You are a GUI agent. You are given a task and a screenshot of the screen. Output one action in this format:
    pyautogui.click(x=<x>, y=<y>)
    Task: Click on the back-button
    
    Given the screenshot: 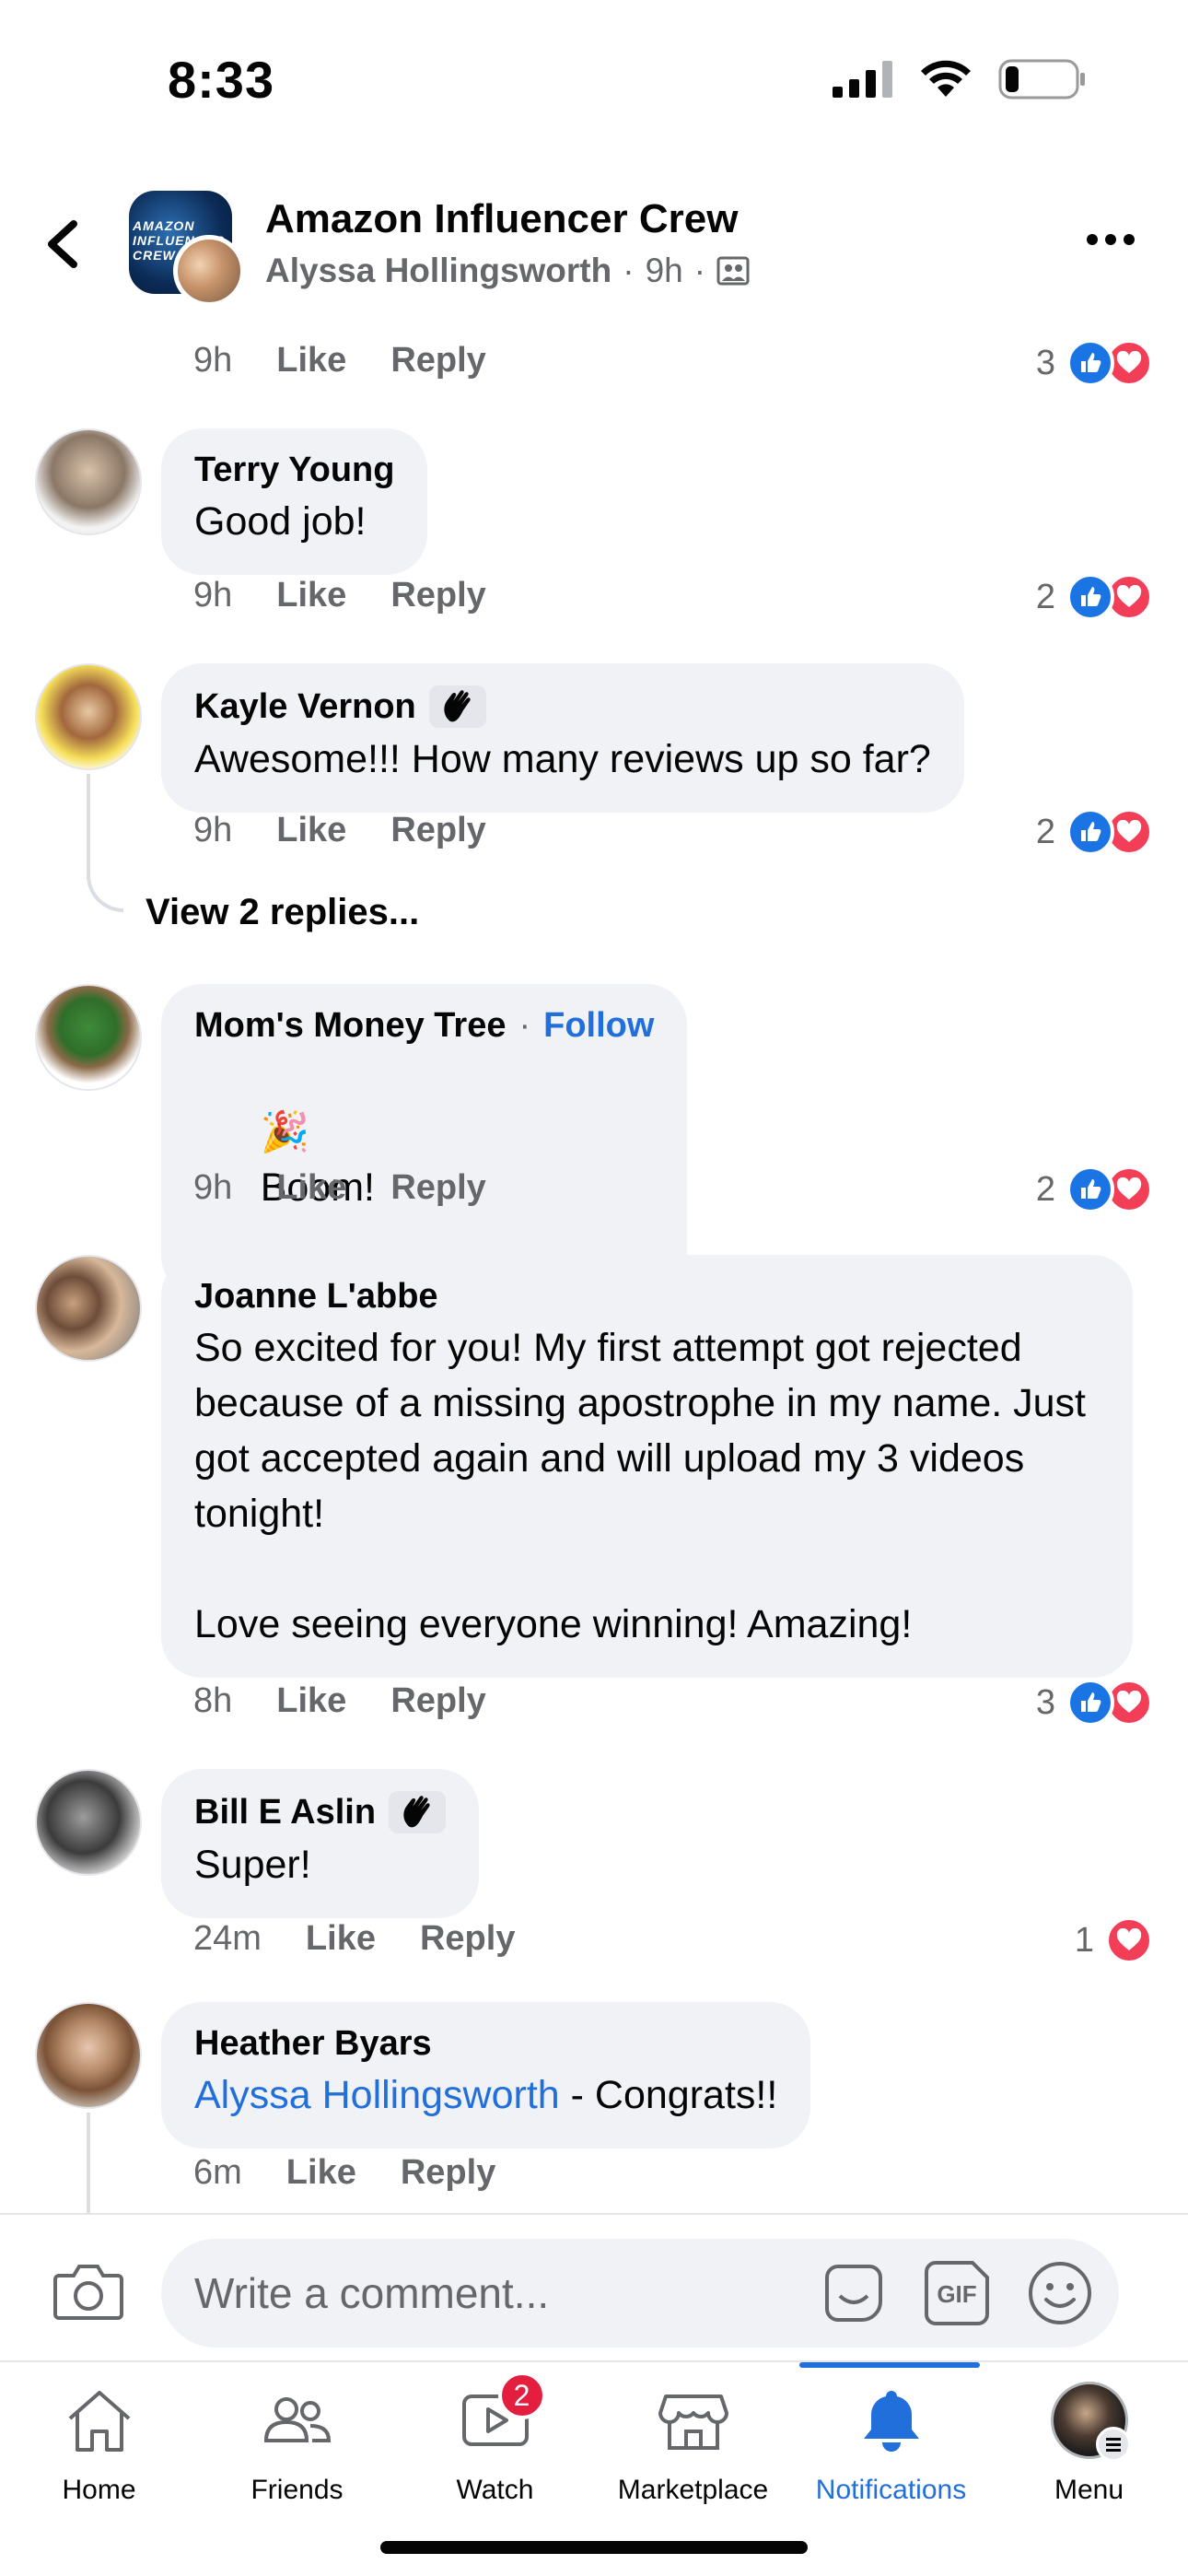 What is the action you would take?
    pyautogui.click(x=64, y=244)
    